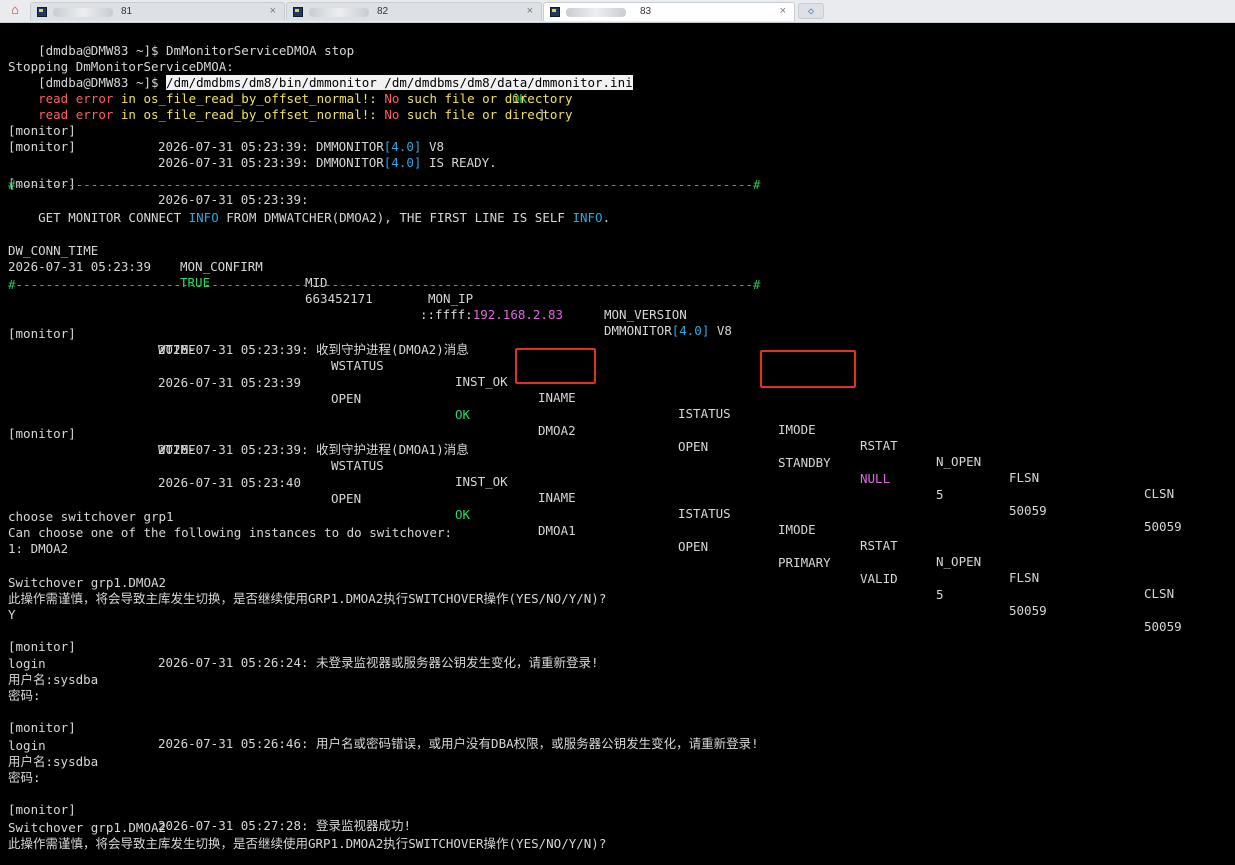 The width and height of the screenshot is (1235, 865). I want to click on table-cell: OK, so click(463, 514).